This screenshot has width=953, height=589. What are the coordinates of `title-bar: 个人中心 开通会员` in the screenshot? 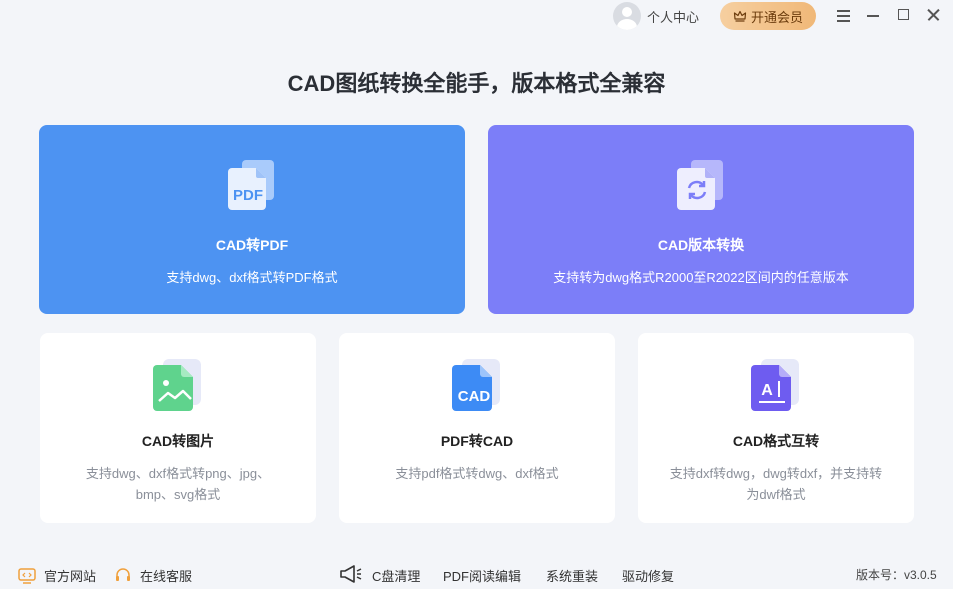 It's located at (476, 17).